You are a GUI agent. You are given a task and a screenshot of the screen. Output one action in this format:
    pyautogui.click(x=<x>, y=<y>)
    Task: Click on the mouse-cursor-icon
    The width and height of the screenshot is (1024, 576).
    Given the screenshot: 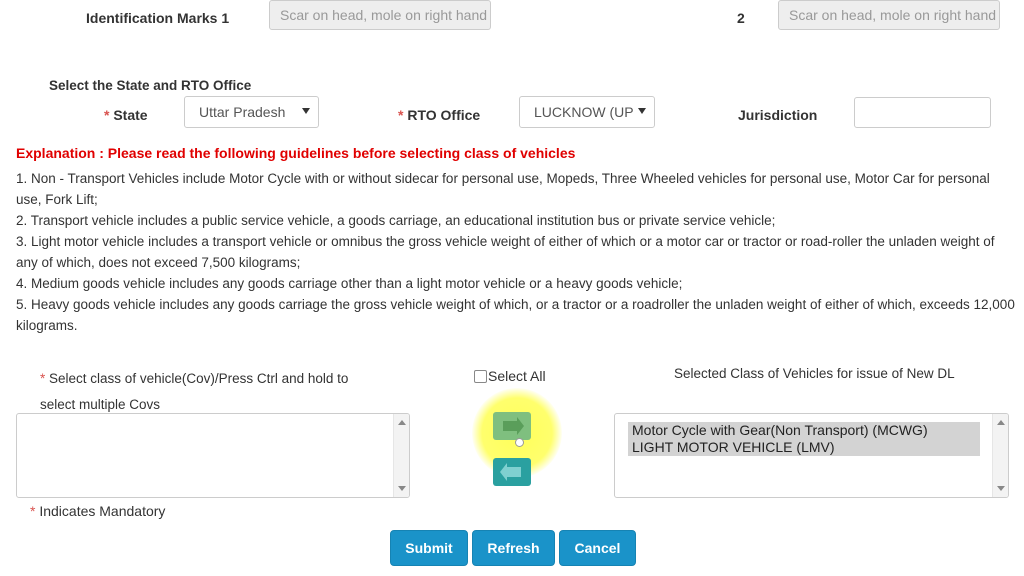 What is the action you would take?
    pyautogui.click(x=519, y=442)
    